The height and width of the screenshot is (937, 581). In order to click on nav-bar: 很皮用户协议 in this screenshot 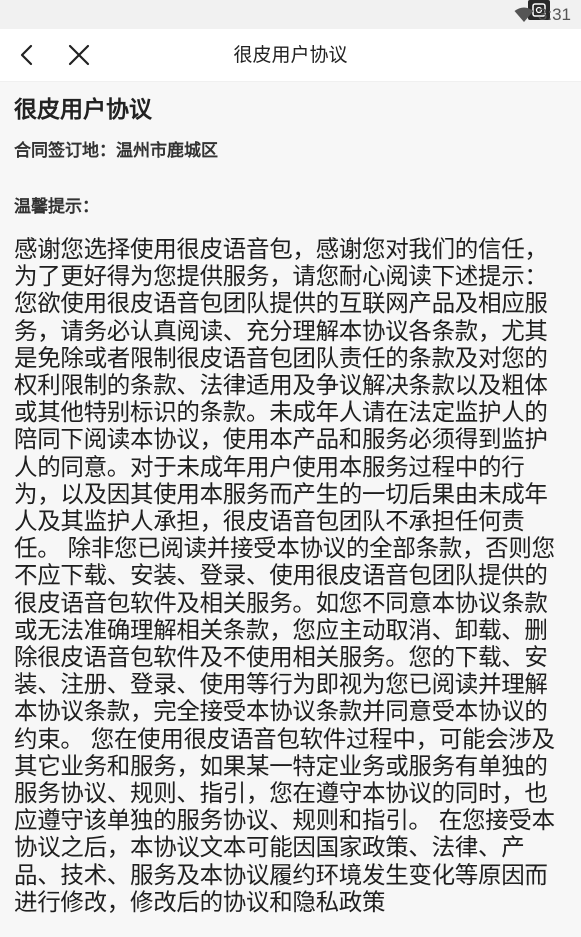, I will do `click(290, 55)`.